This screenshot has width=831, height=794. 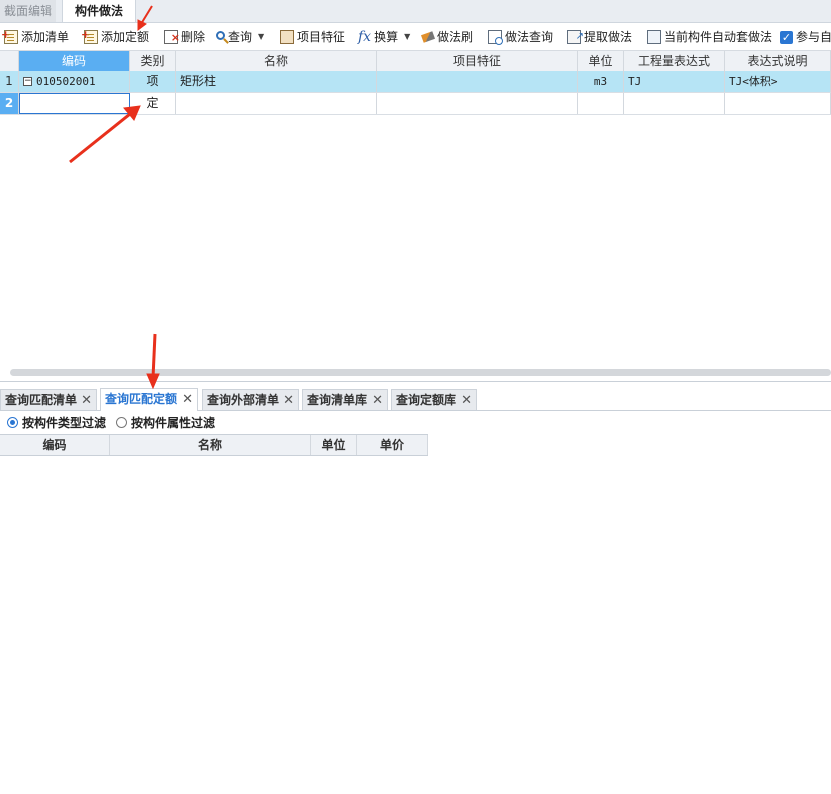 What do you see at coordinates (477, 61) in the screenshot?
I see `col-header-feature: 项目特征` at bounding box center [477, 61].